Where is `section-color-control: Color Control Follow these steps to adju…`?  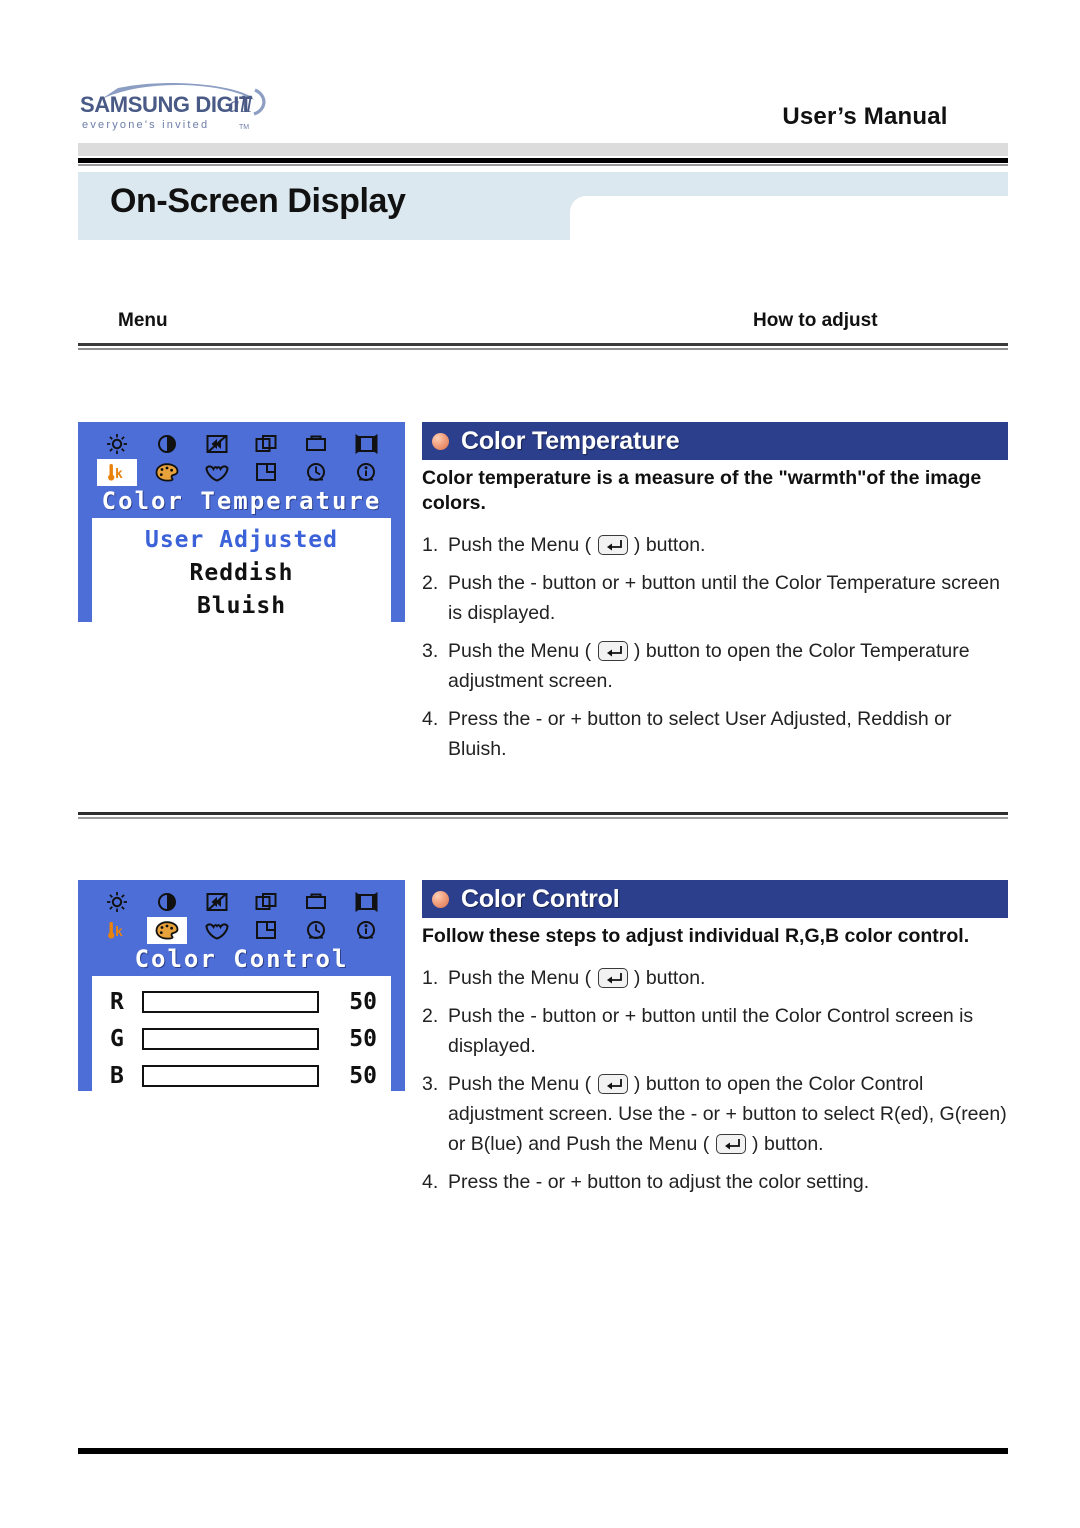 section-color-control: Color Control Follow these steps to adju… is located at coordinates (715, 1042).